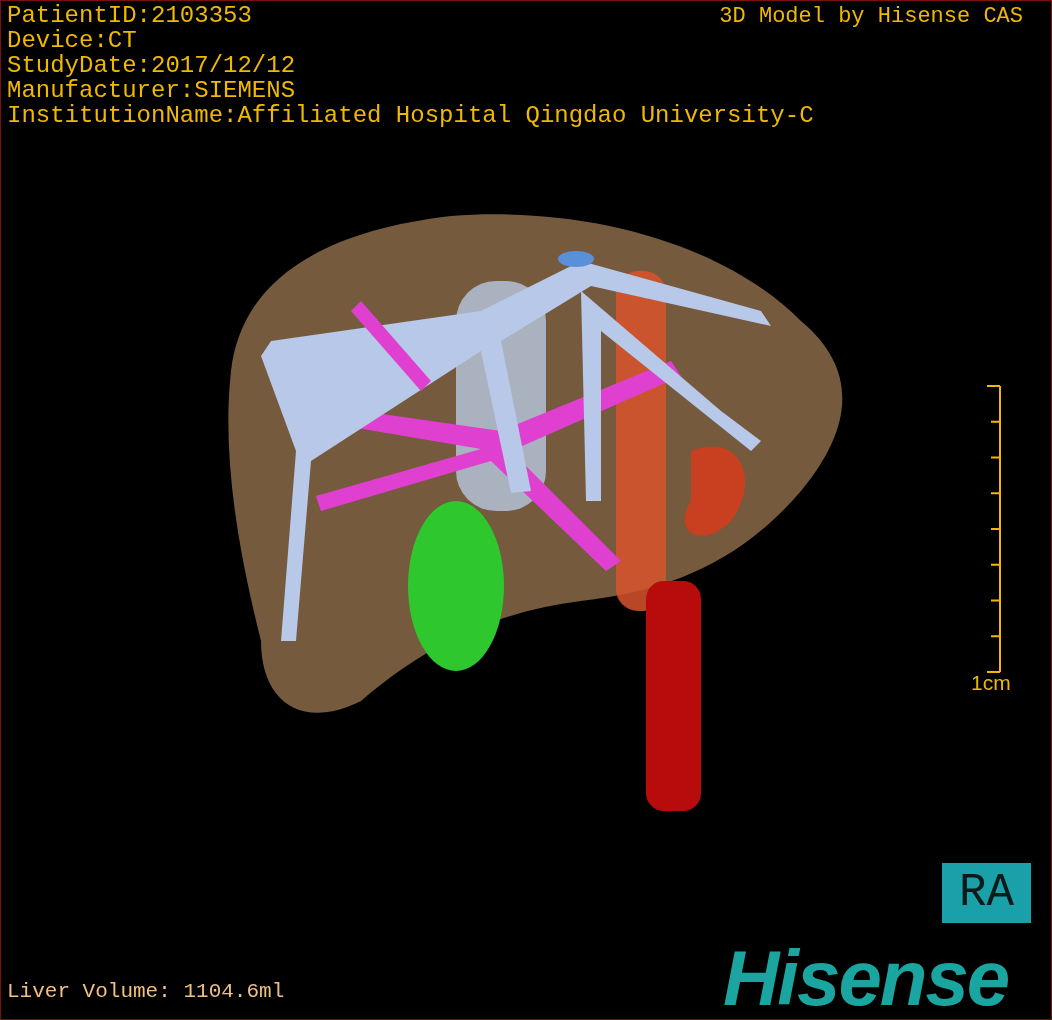  What do you see at coordinates (72, 40) in the screenshot?
I see `info-line: Device:CT` at bounding box center [72, 40].